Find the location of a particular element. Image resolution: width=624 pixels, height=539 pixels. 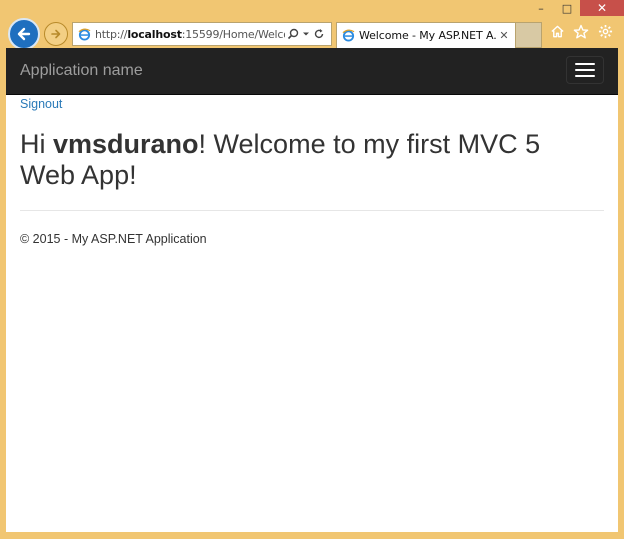

browser-command-icons is located at coordinates (581, 34).